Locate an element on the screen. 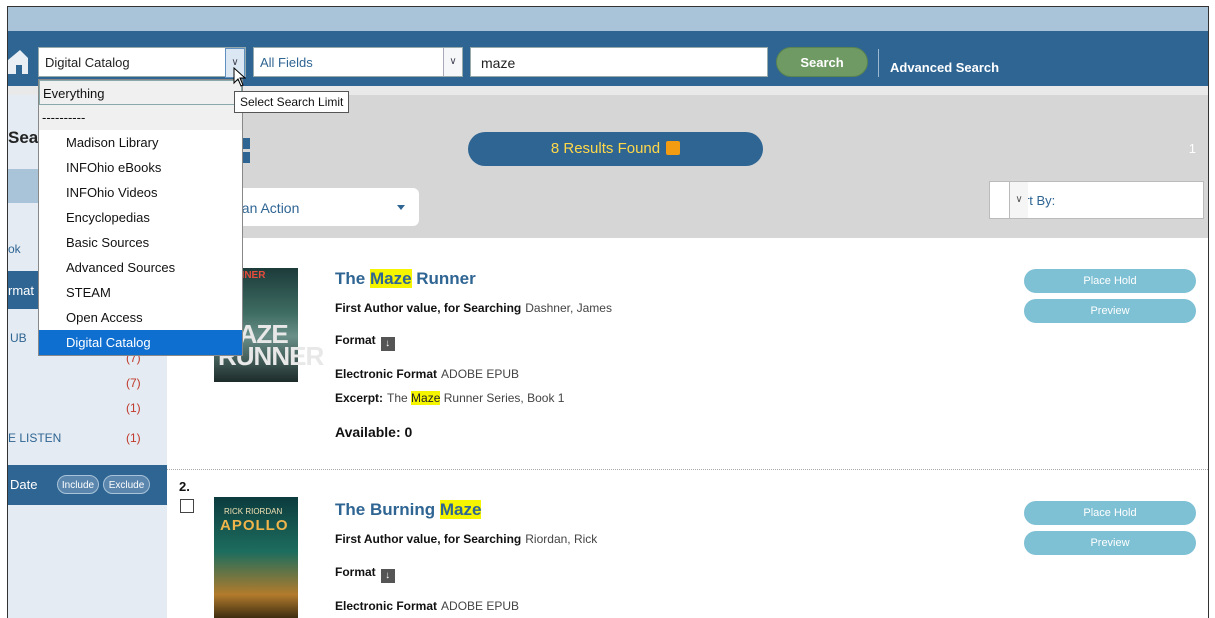 The image size is (1215, 618). divider is located at coordinates (878, 63).